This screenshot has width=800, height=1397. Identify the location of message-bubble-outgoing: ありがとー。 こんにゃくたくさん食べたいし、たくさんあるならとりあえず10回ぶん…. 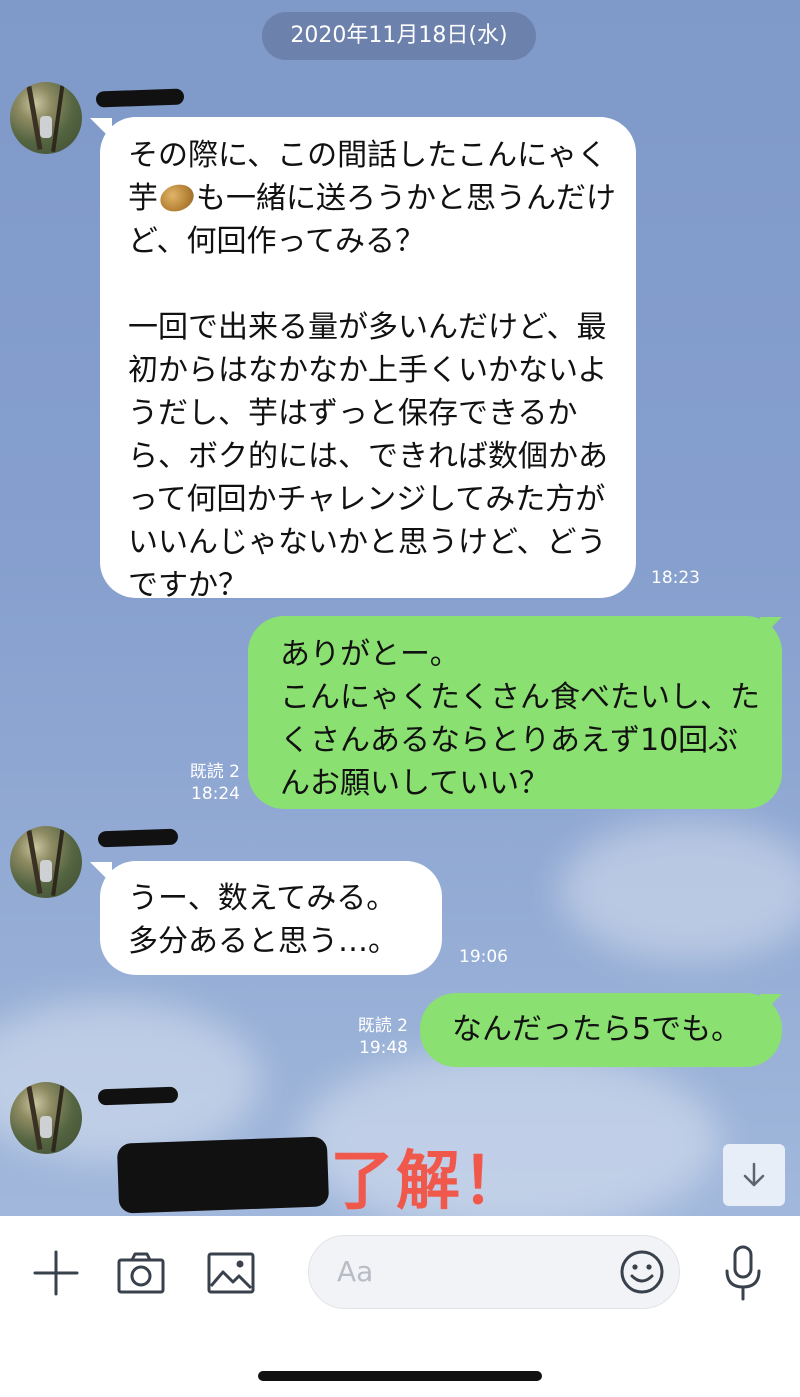
(515, 712).